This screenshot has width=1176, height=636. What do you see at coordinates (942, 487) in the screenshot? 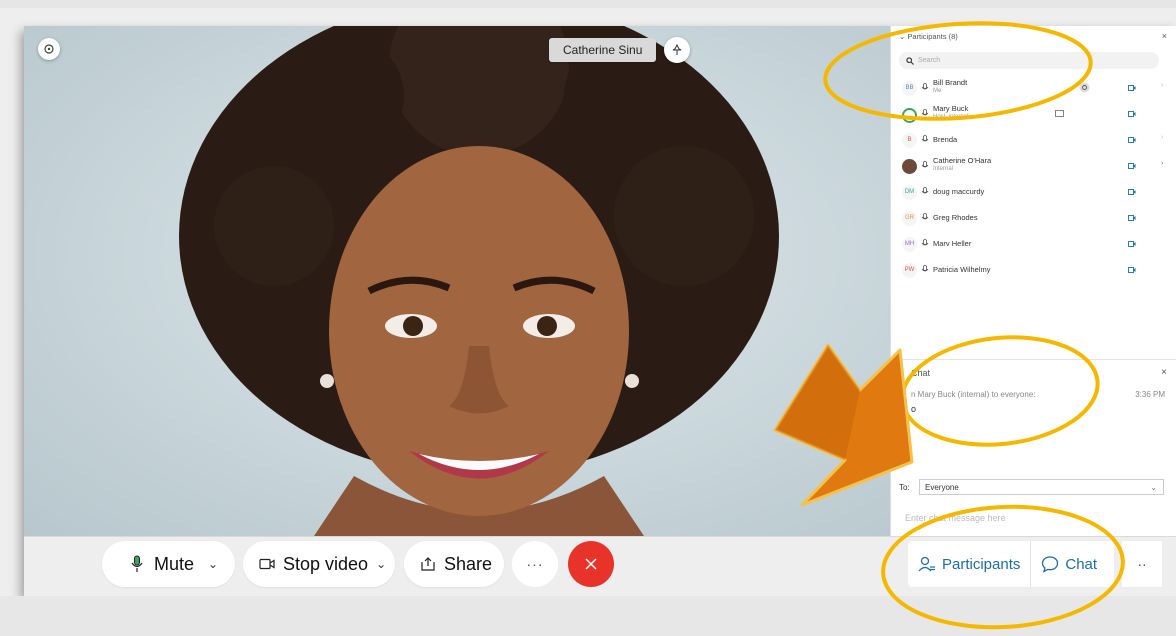
I see `chat-recipient-value: Everyone` at bounding box center [942, 487].